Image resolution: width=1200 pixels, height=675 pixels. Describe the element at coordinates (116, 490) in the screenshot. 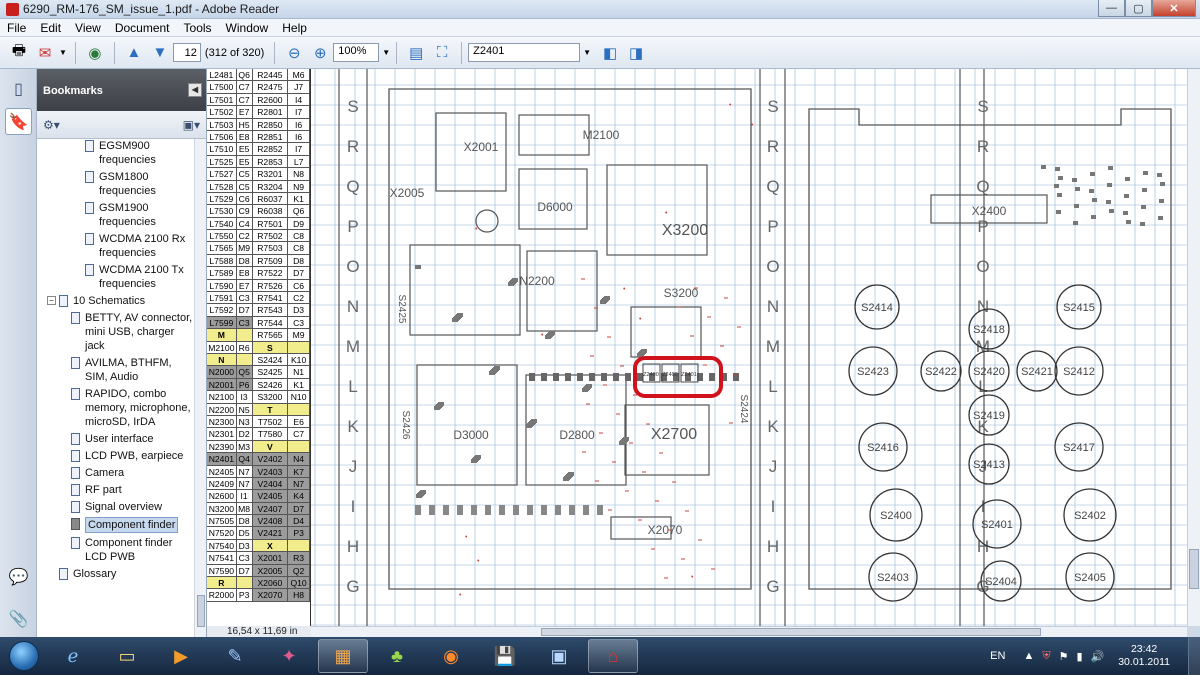

I see `bookmark-item: RF part` at that location.